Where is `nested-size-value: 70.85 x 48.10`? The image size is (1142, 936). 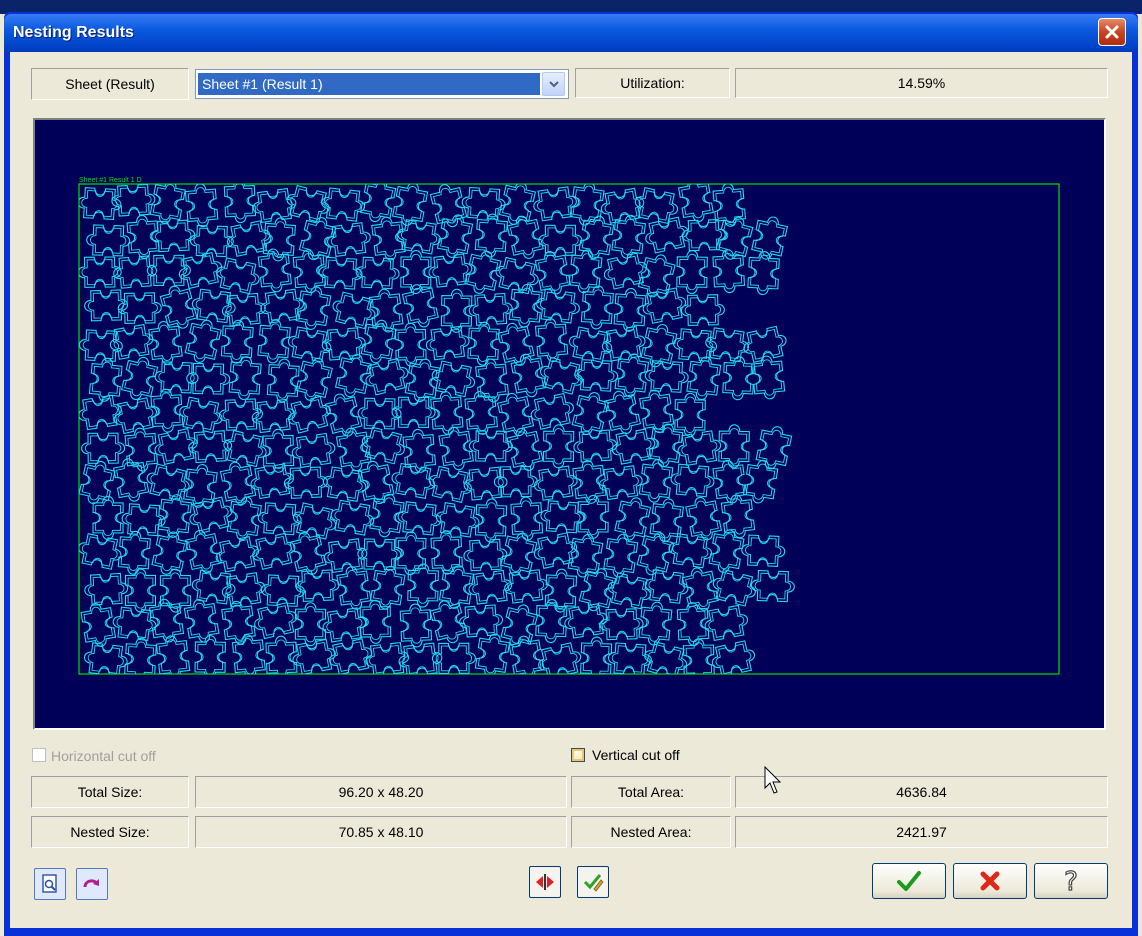
nested-size-value: 70.85 x 48.10 is located at coordinates (381, 832).